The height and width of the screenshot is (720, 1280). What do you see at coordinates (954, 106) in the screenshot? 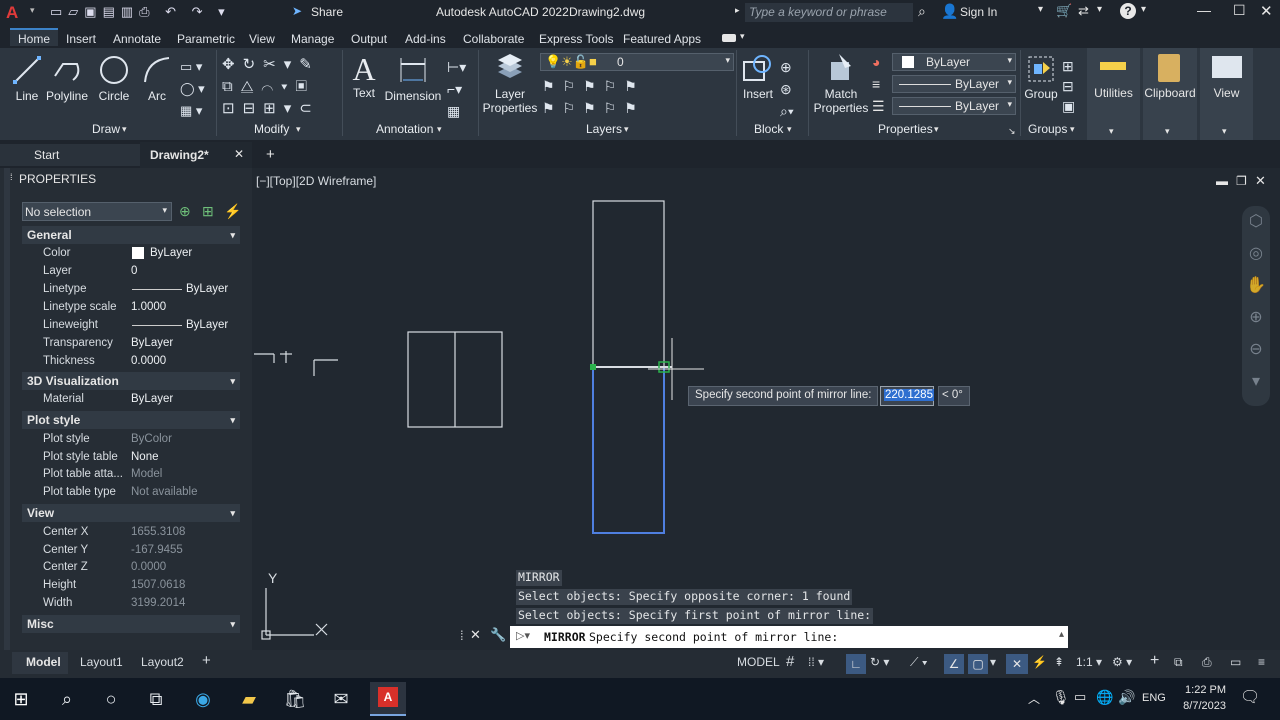
I see `lineweight-dropdown: ByLayer ▾` at bounding box center [954, 106].